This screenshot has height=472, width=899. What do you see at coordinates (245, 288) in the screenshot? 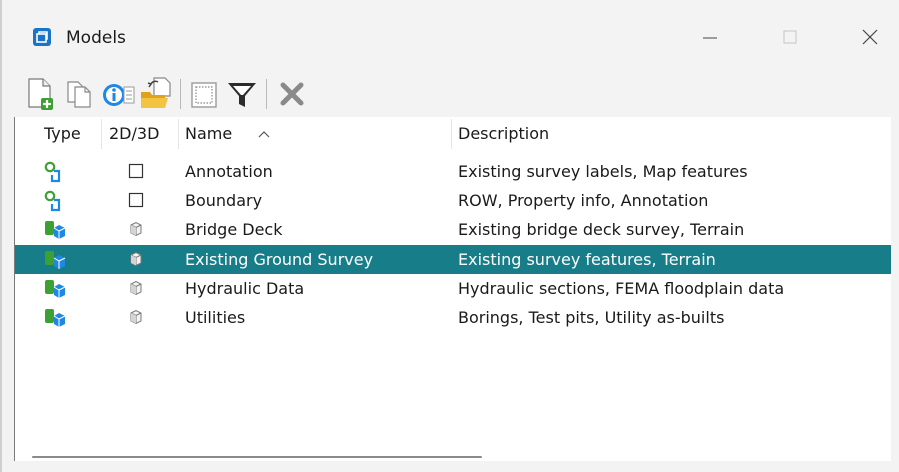
I see `model-name: Hydraulic Data` at bounding box center [245, 288].